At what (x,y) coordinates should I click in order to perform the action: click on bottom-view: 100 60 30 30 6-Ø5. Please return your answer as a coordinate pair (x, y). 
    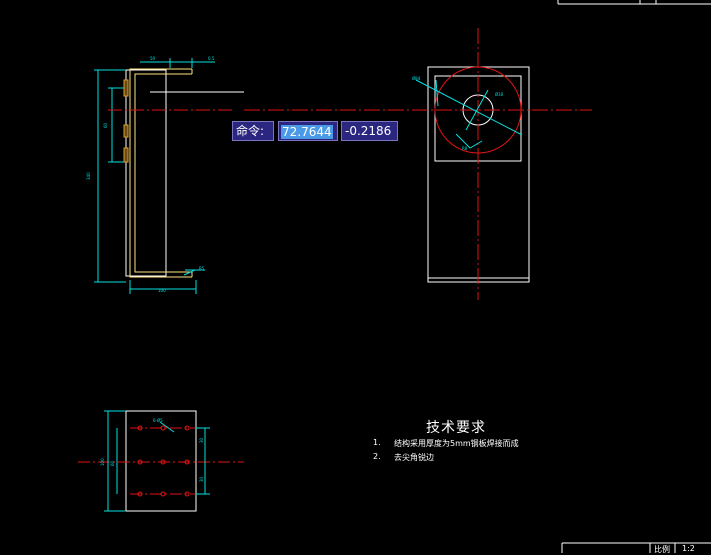
    Looking at the image, I should click on (161, 461).